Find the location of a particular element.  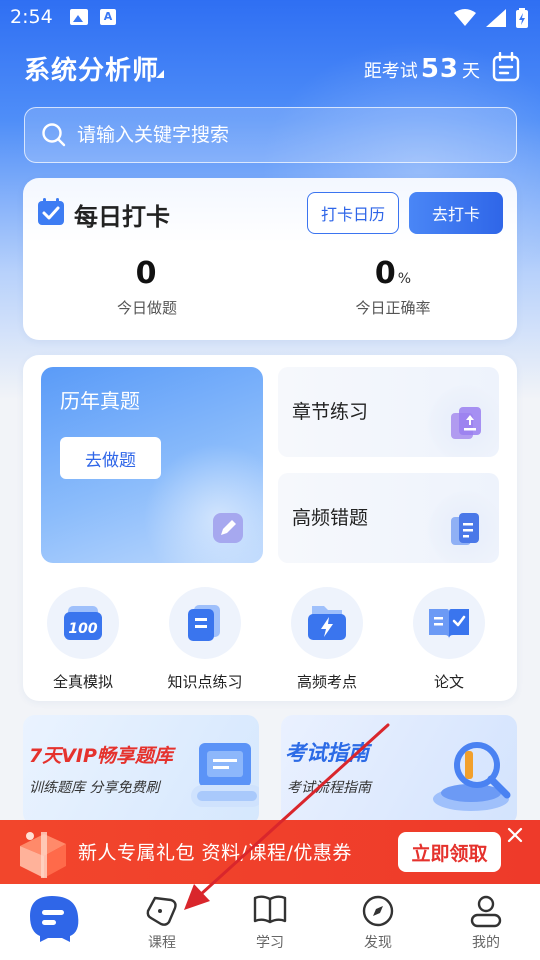

calendar-icon is located at coordinates (506, 67).